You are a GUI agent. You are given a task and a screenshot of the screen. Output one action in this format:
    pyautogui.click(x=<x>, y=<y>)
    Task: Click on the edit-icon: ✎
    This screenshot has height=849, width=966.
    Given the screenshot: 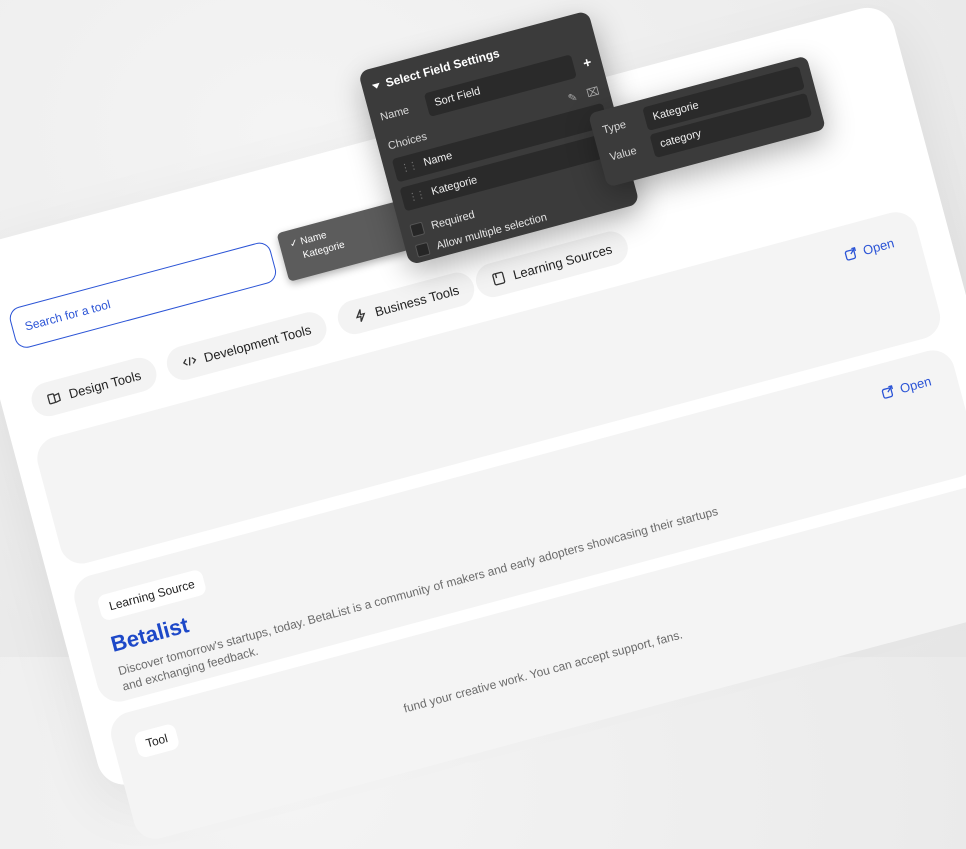 What is the action you would take?
    pyautogui.click(x=573, y=97)
    